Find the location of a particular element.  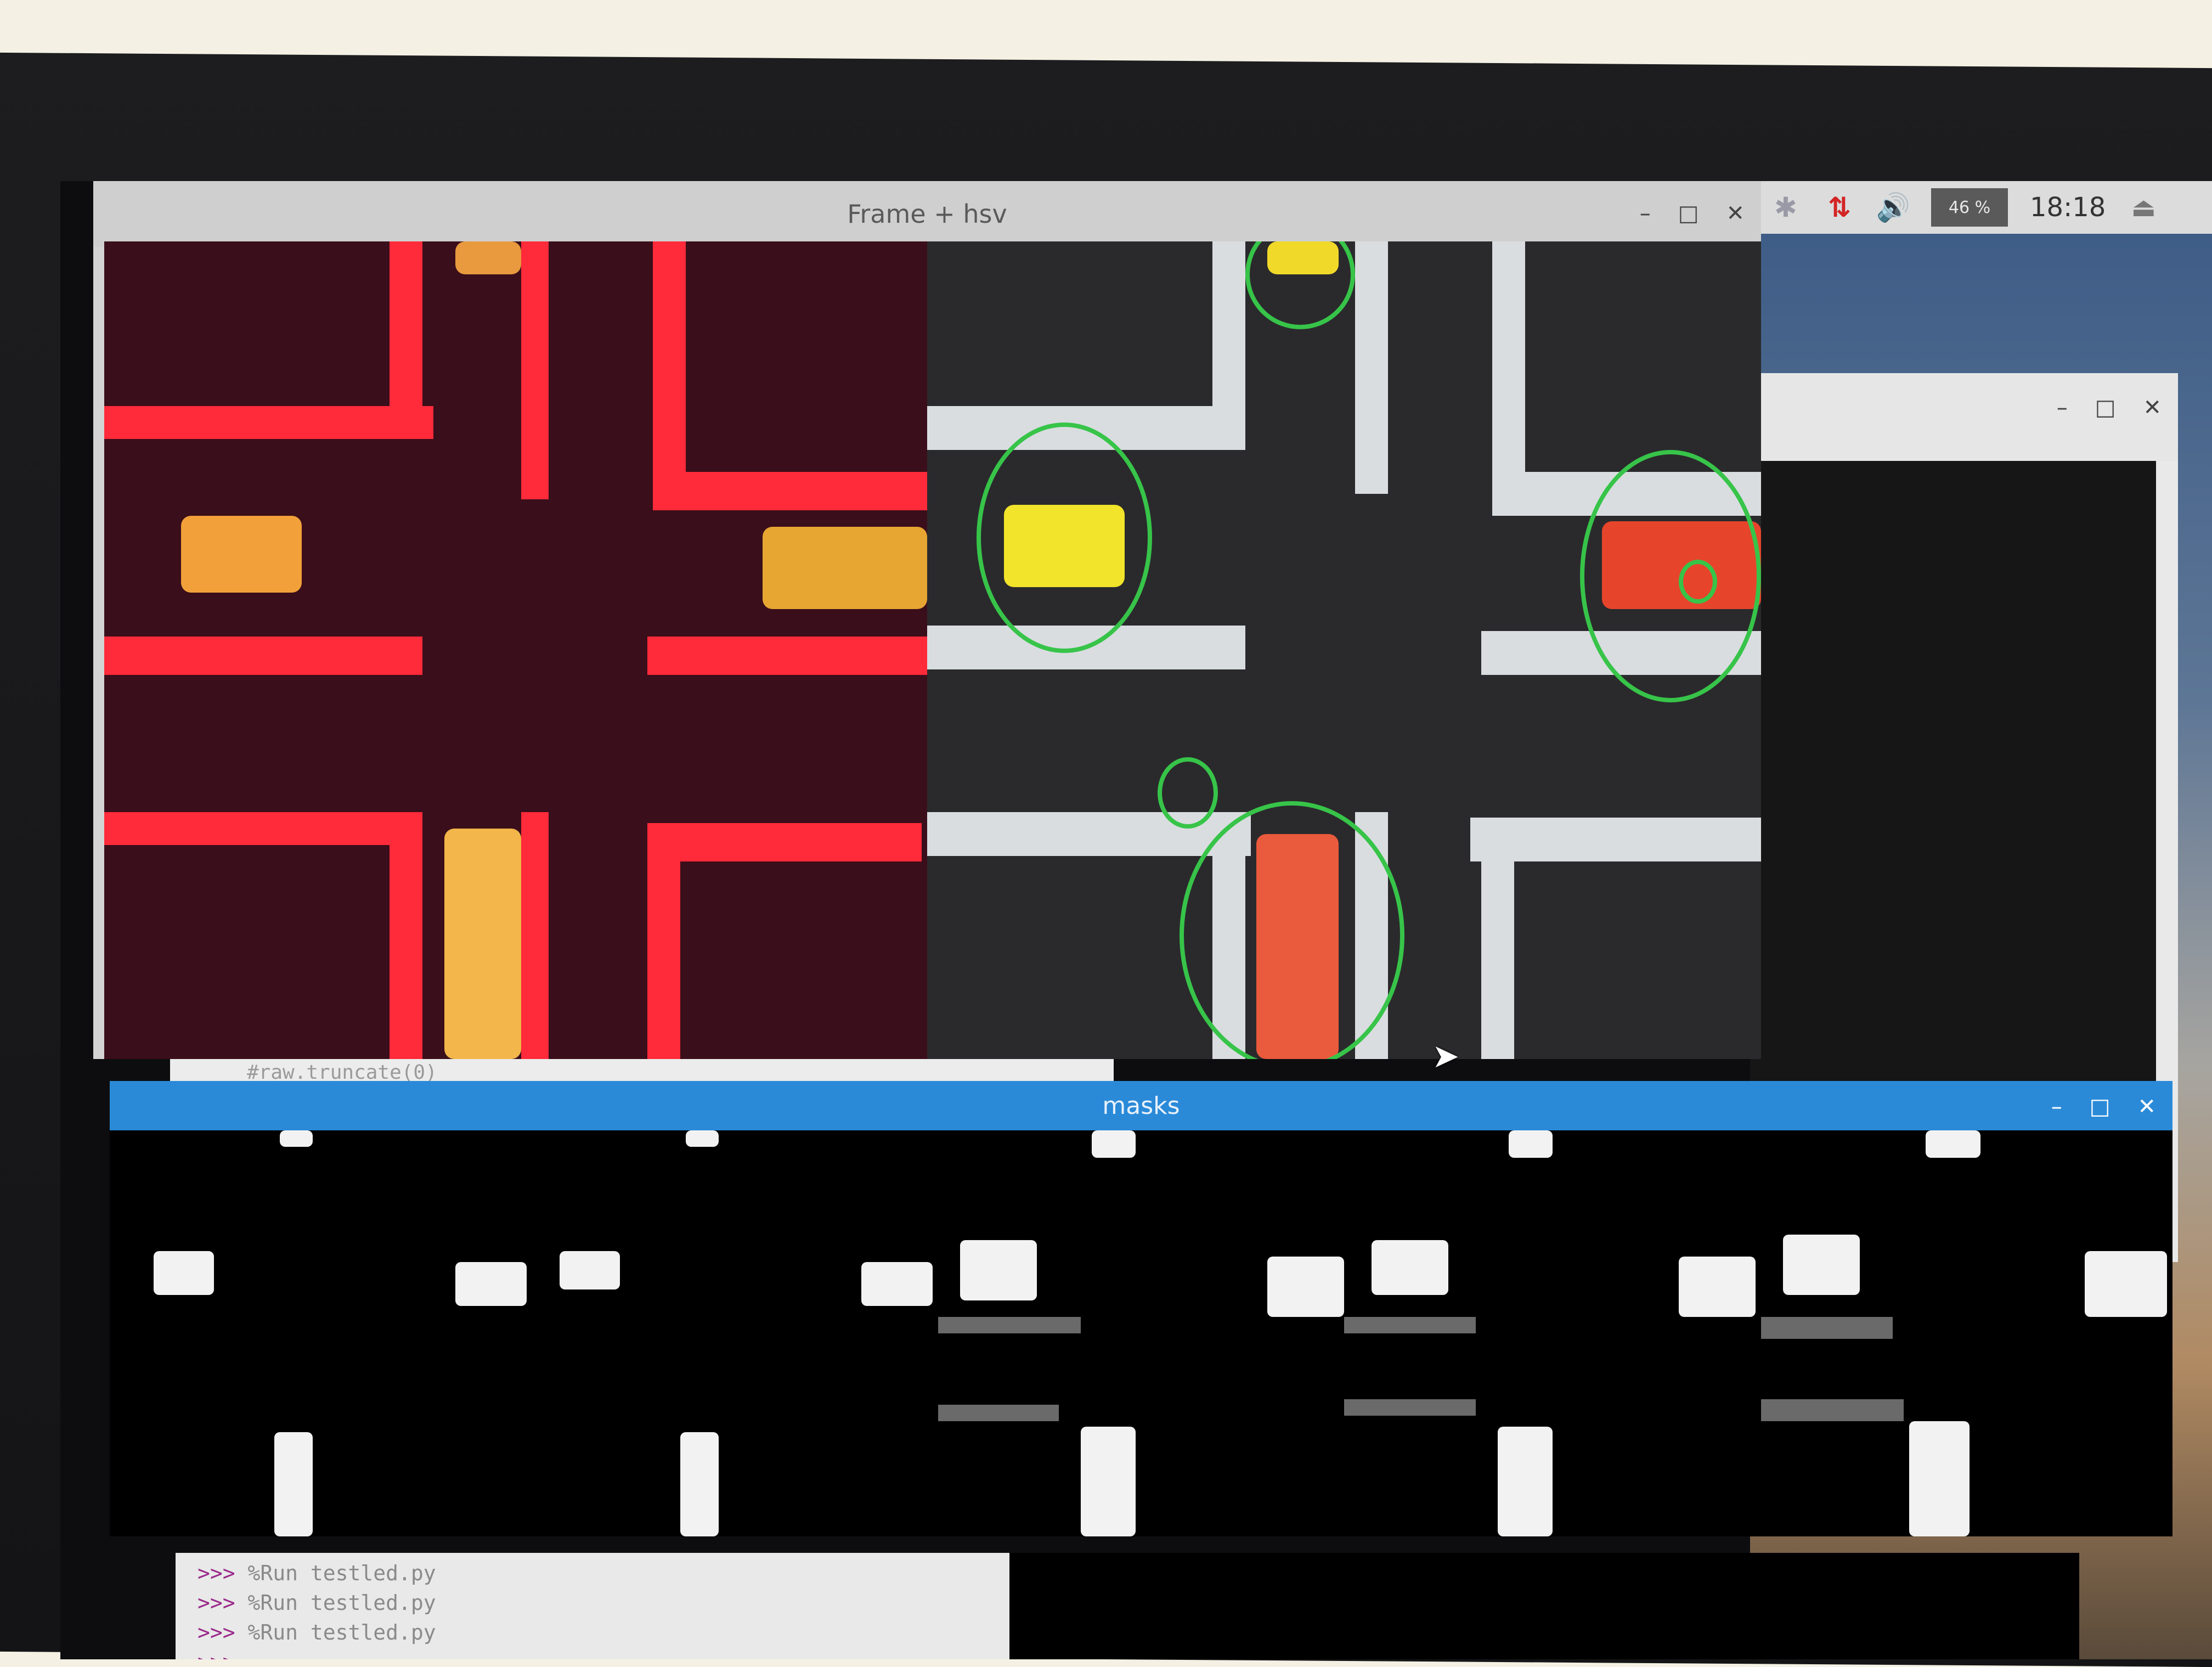

eject-icon: ⏏ is located at coordinates (2143, 207).